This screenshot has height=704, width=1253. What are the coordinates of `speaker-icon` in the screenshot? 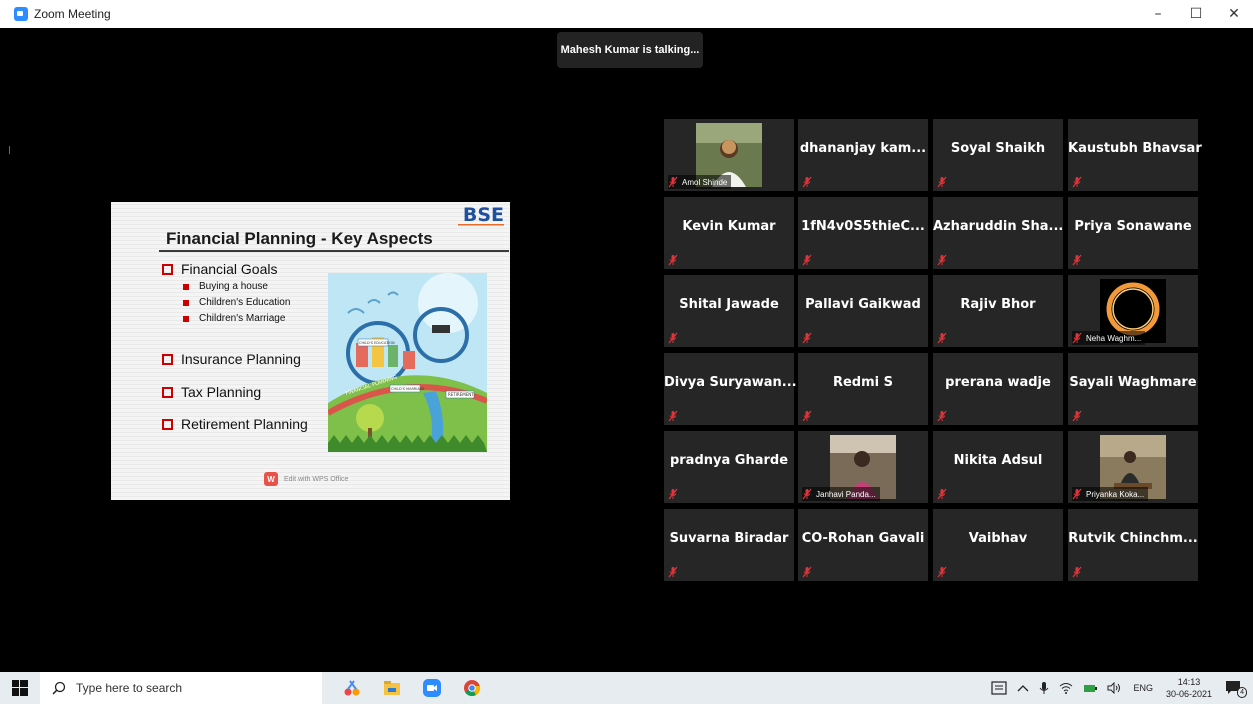 It's located at (1114, 688).